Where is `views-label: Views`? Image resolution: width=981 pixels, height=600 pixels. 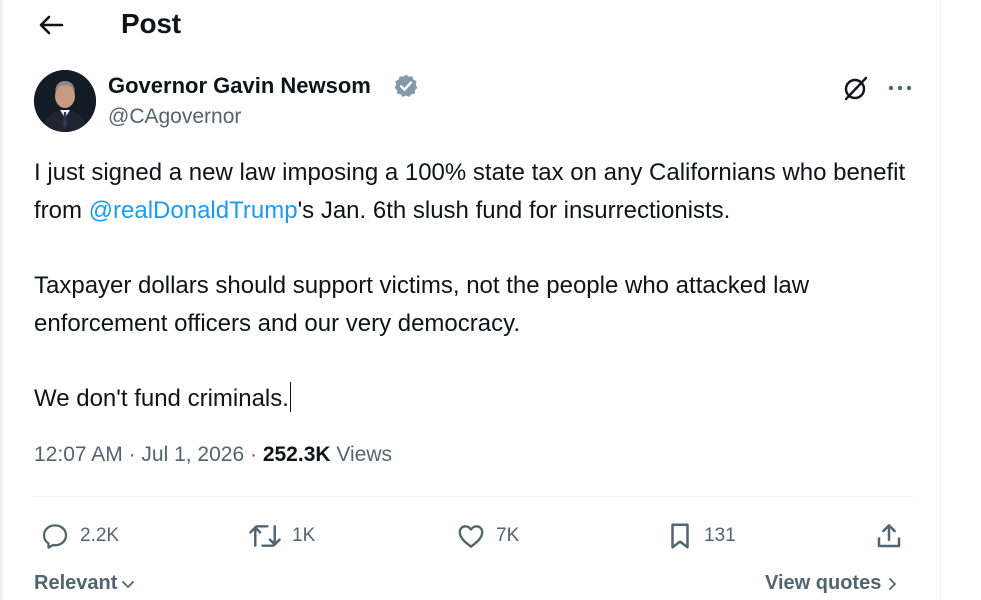
views-label: Views is located at coordinates (361, 454).